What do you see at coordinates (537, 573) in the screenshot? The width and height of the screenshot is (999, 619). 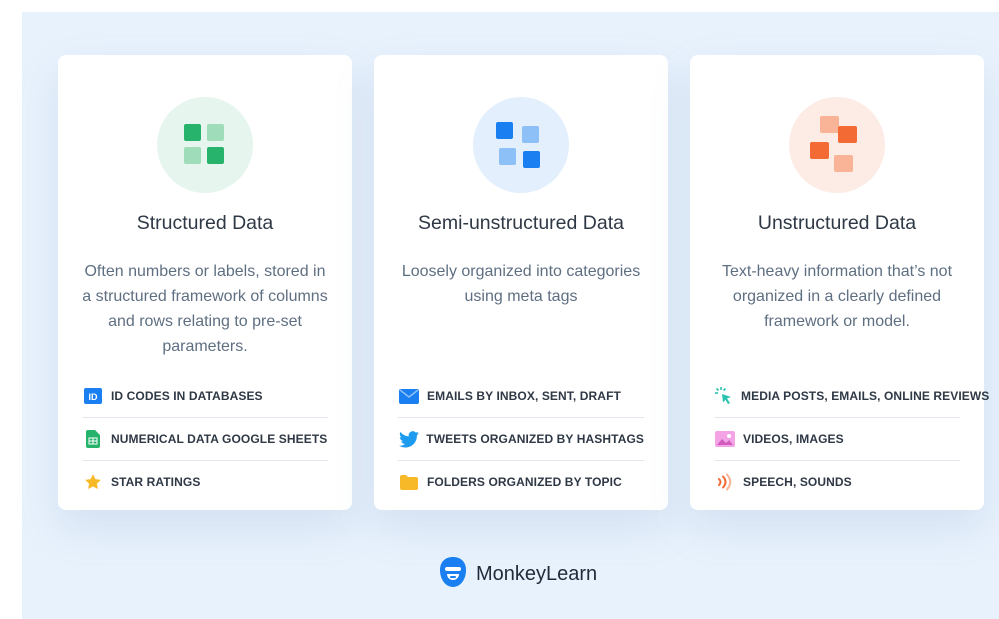 I see `brand-name: MonkeyLearn` at bounding box center [537, 573].